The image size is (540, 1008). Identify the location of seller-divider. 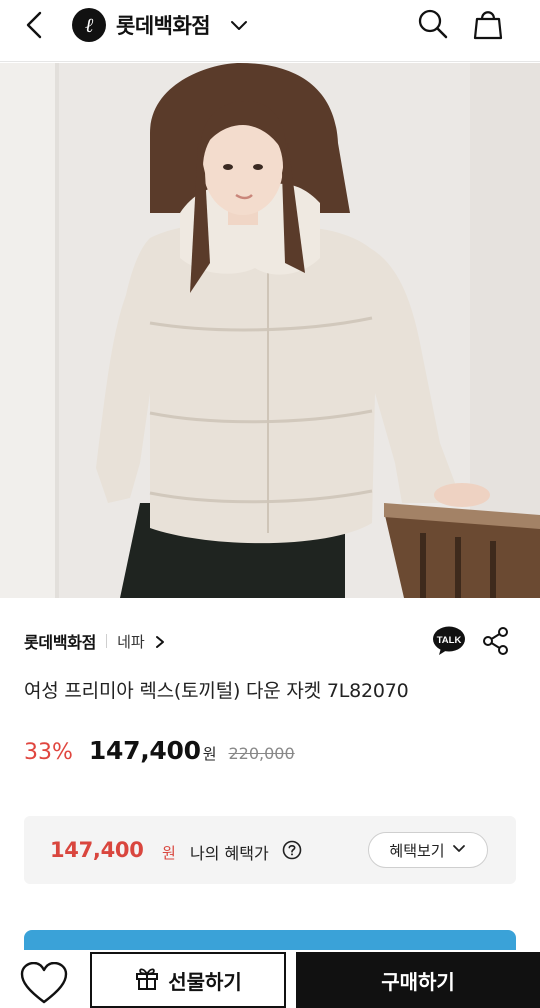
(107, 641).